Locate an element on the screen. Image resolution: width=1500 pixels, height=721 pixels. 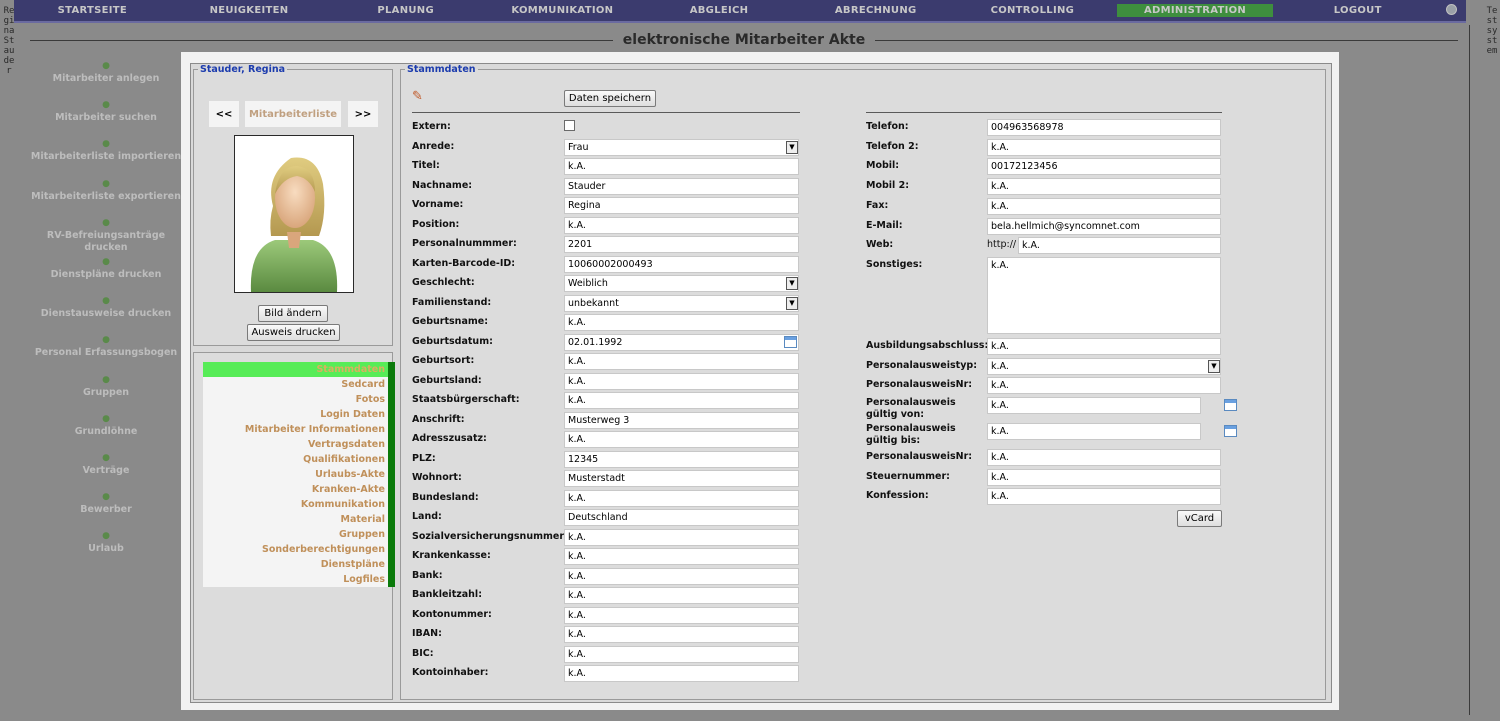
record-tab-stammdaten: Stammdaten is located at coordinates (299, 369).